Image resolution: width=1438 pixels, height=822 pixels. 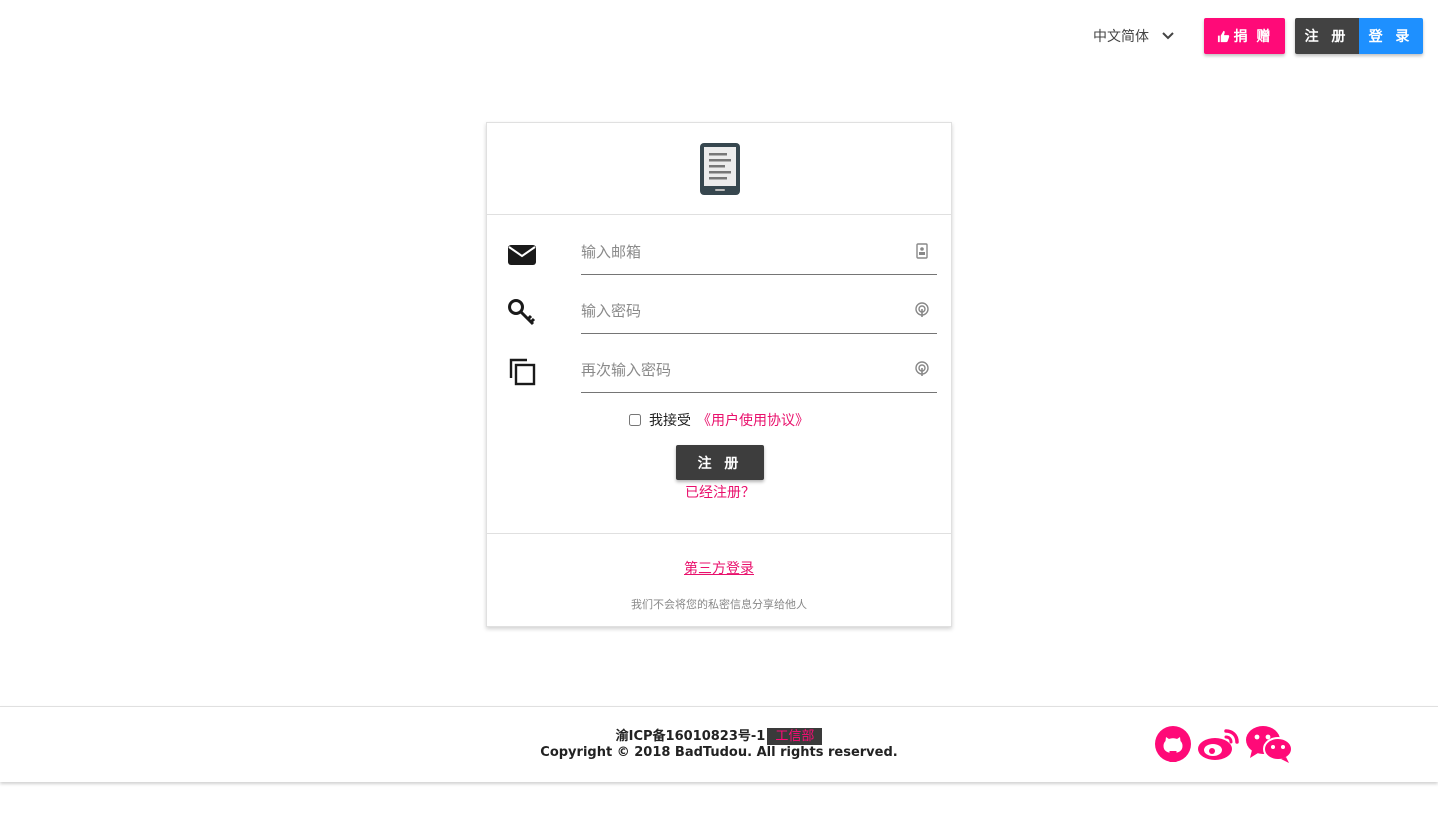 I want to click on privacy-note: 我们不会将您的私密信息分享给他人, so click(x=719, y=604).